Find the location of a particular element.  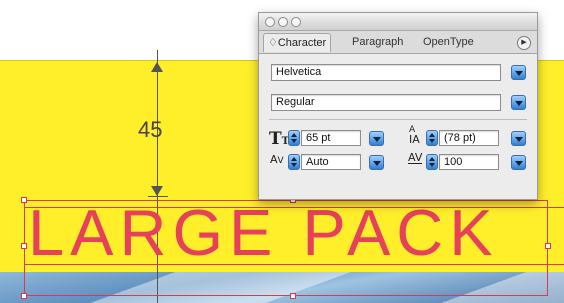

font-size-stepper is located at coordinates (294, 138).